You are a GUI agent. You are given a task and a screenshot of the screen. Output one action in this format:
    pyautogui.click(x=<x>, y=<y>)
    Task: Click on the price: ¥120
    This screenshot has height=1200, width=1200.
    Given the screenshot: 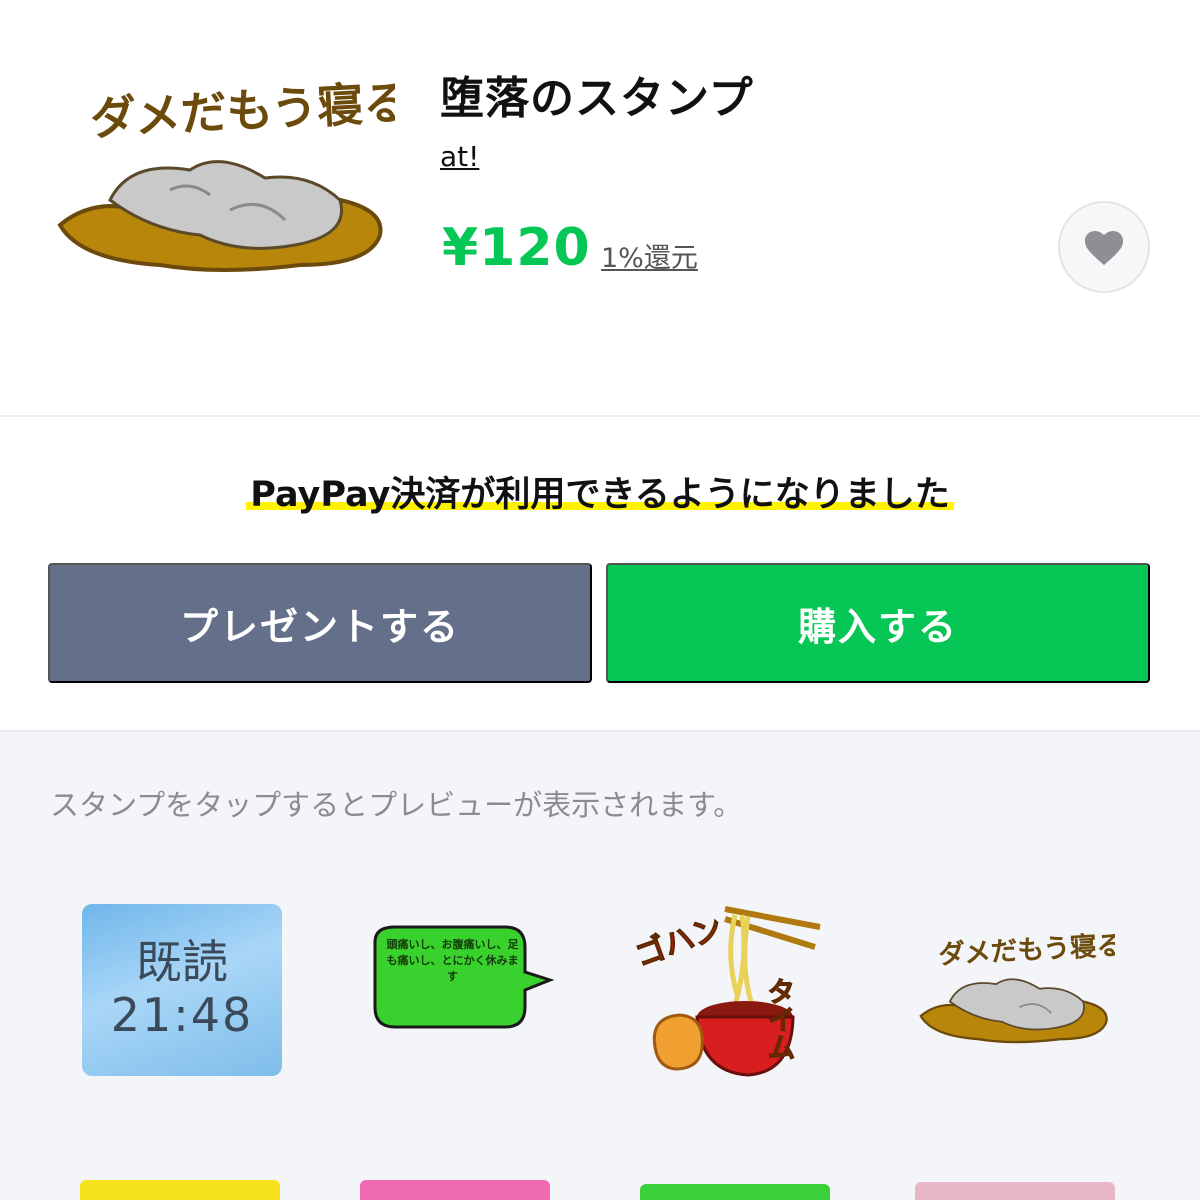 What is the action you would take?
    pyautogui.click(x=516, y=248)
    